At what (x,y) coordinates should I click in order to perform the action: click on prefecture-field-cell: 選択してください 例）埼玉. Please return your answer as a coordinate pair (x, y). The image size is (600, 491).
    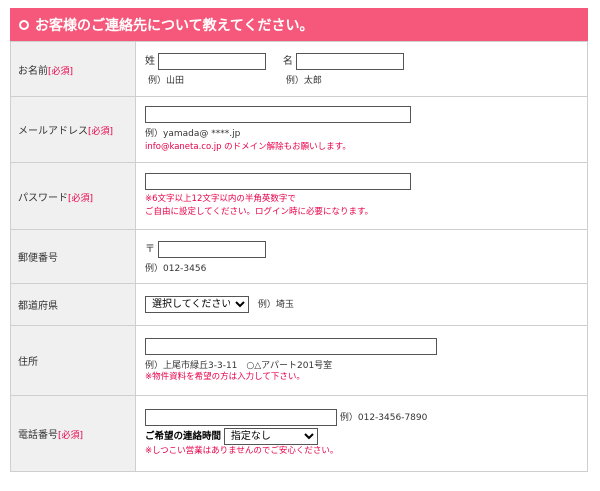
    Looking at the image, I should click on (361, 304).